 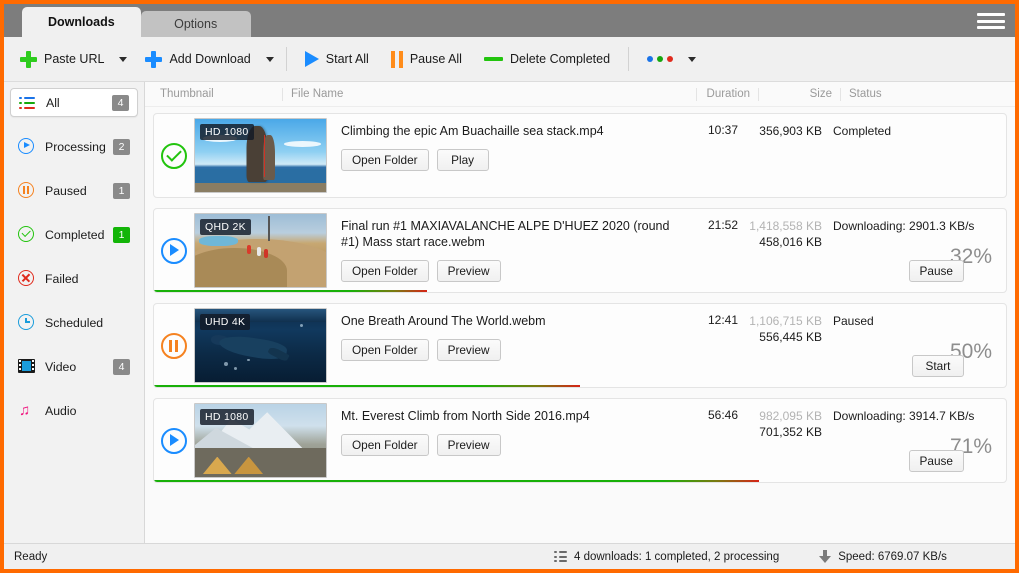 What do you see at coordinates (938, 366) in the screenshot?
I see `start-button: Start` at bounding box center [938, 366].